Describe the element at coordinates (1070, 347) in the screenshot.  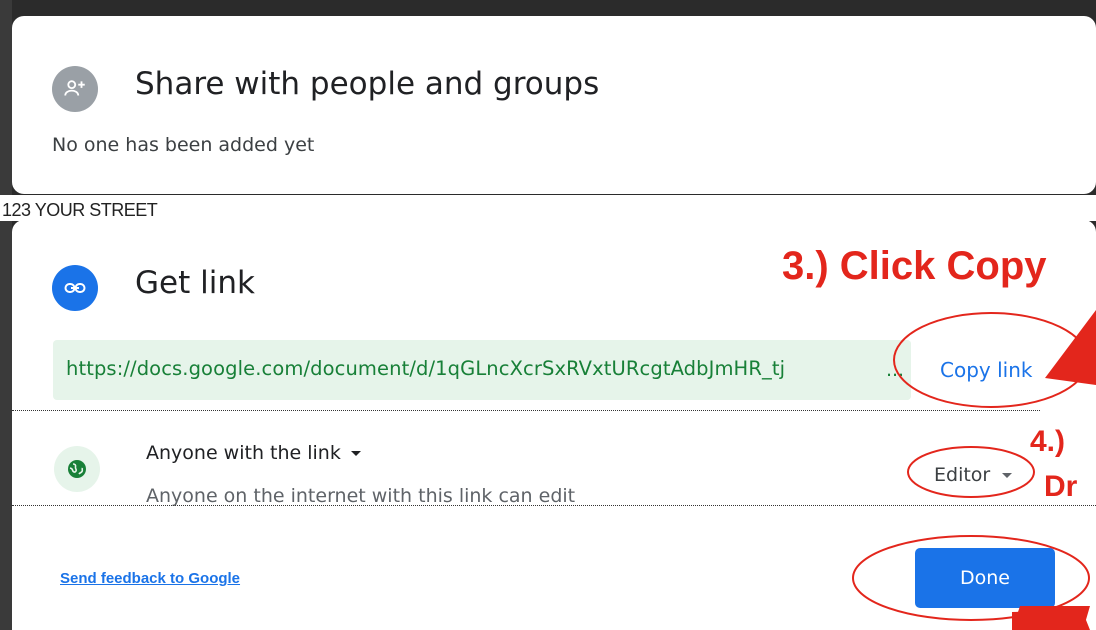
I see `annotation-arrow-copy-link` at that location.